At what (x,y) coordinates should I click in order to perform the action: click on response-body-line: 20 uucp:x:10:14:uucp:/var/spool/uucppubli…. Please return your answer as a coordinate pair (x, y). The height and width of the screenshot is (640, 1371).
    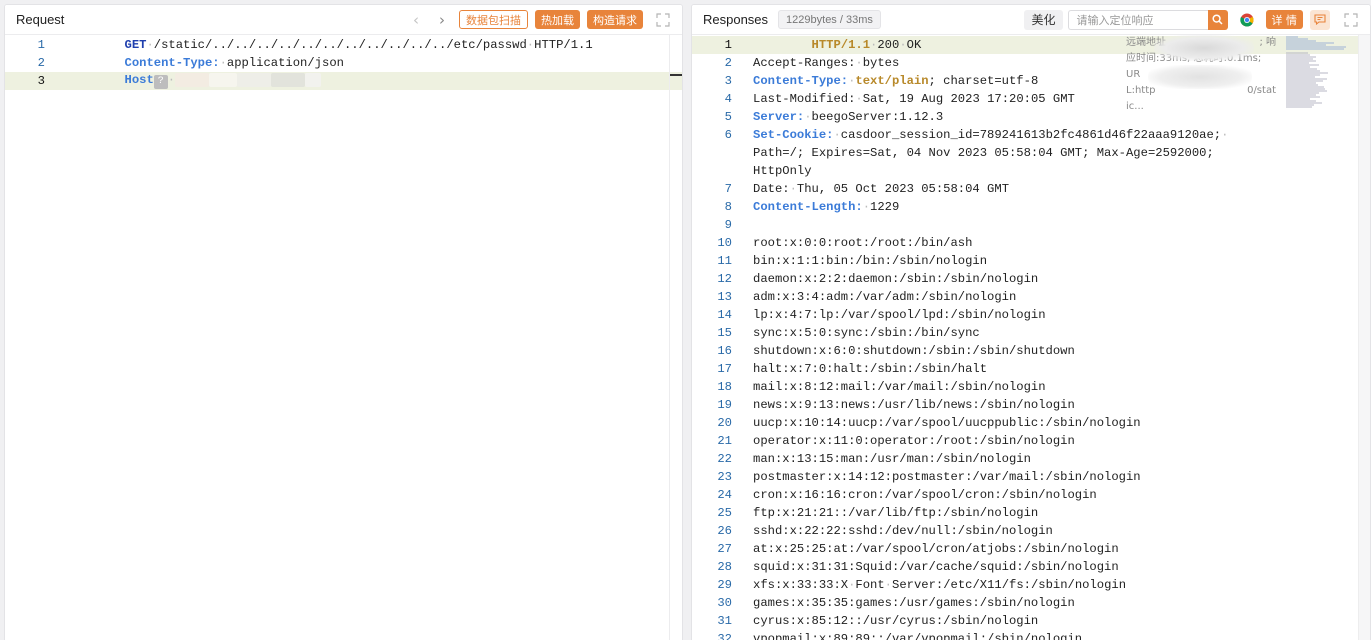
    Looking at the image, I should click on (1031, 423).